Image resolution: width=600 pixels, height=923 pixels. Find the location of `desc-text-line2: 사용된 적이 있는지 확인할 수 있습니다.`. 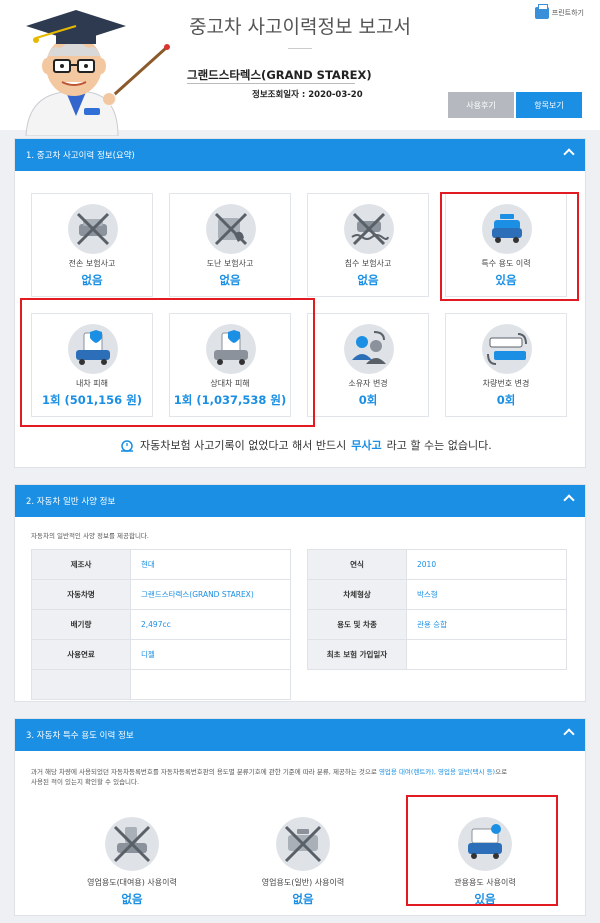

desc-text-line2: 사용된 적이 있는지 확인할 수 있습니다. is located at coordinates (85, 782).